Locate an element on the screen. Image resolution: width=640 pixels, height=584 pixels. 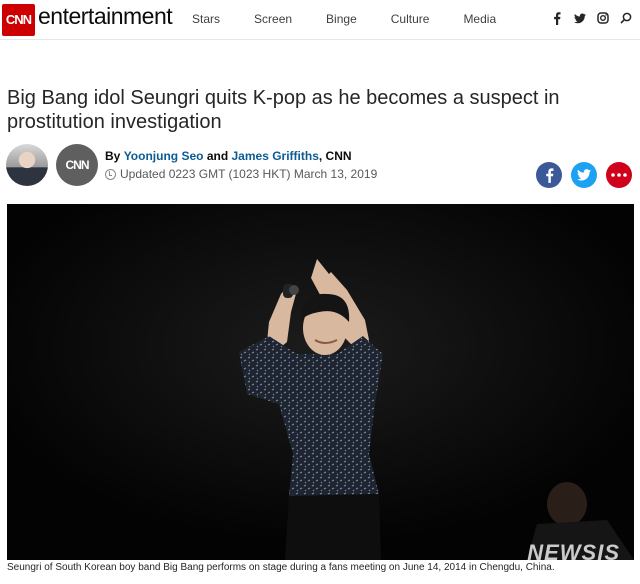
nav-link-binge: Binge is located at coordinates (341, 19).